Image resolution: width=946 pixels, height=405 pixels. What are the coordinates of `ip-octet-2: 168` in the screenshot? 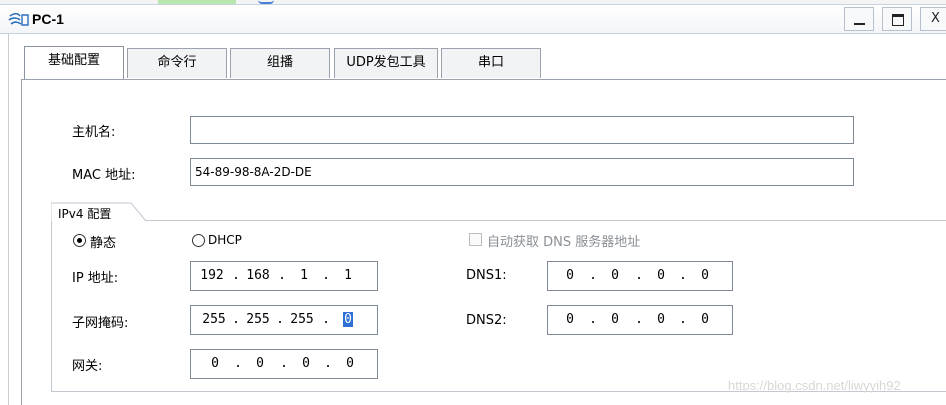 It's located at (258, 275).